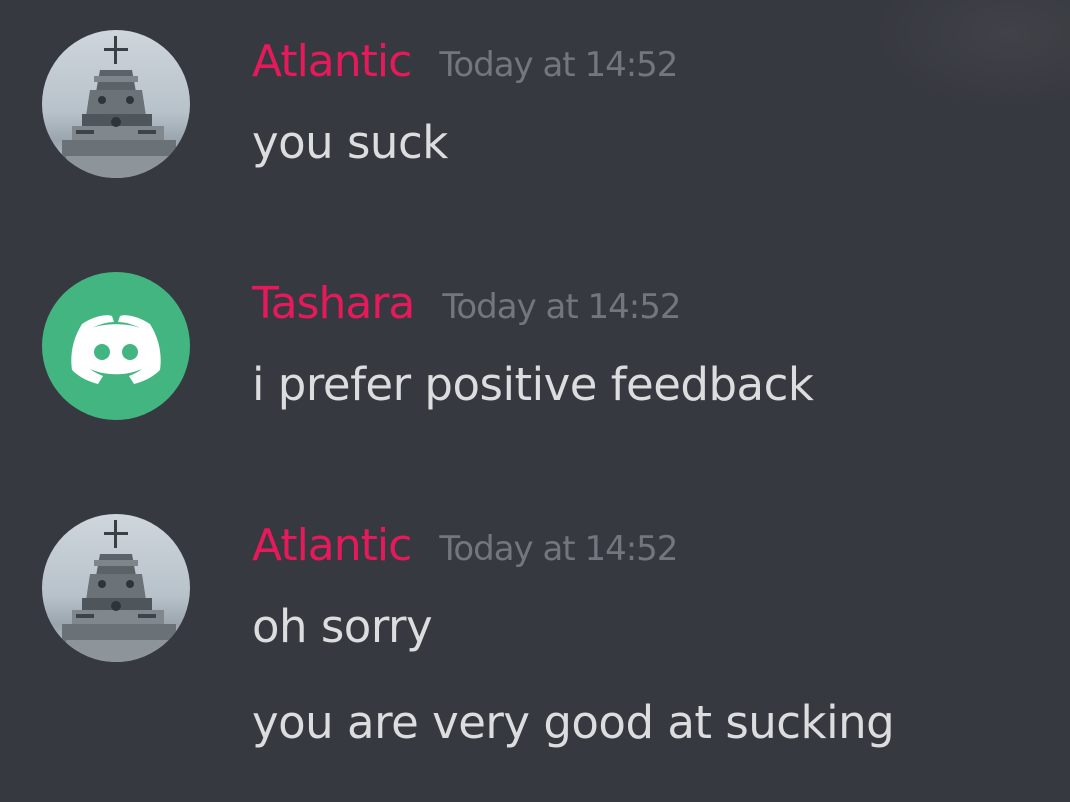 Image resolution: width=1070 pixels, height=802 pixels. What do you see at coordinates (350, 142) in the screenshot?
I see `message-text: you suck` at bounding box center [350, 142].